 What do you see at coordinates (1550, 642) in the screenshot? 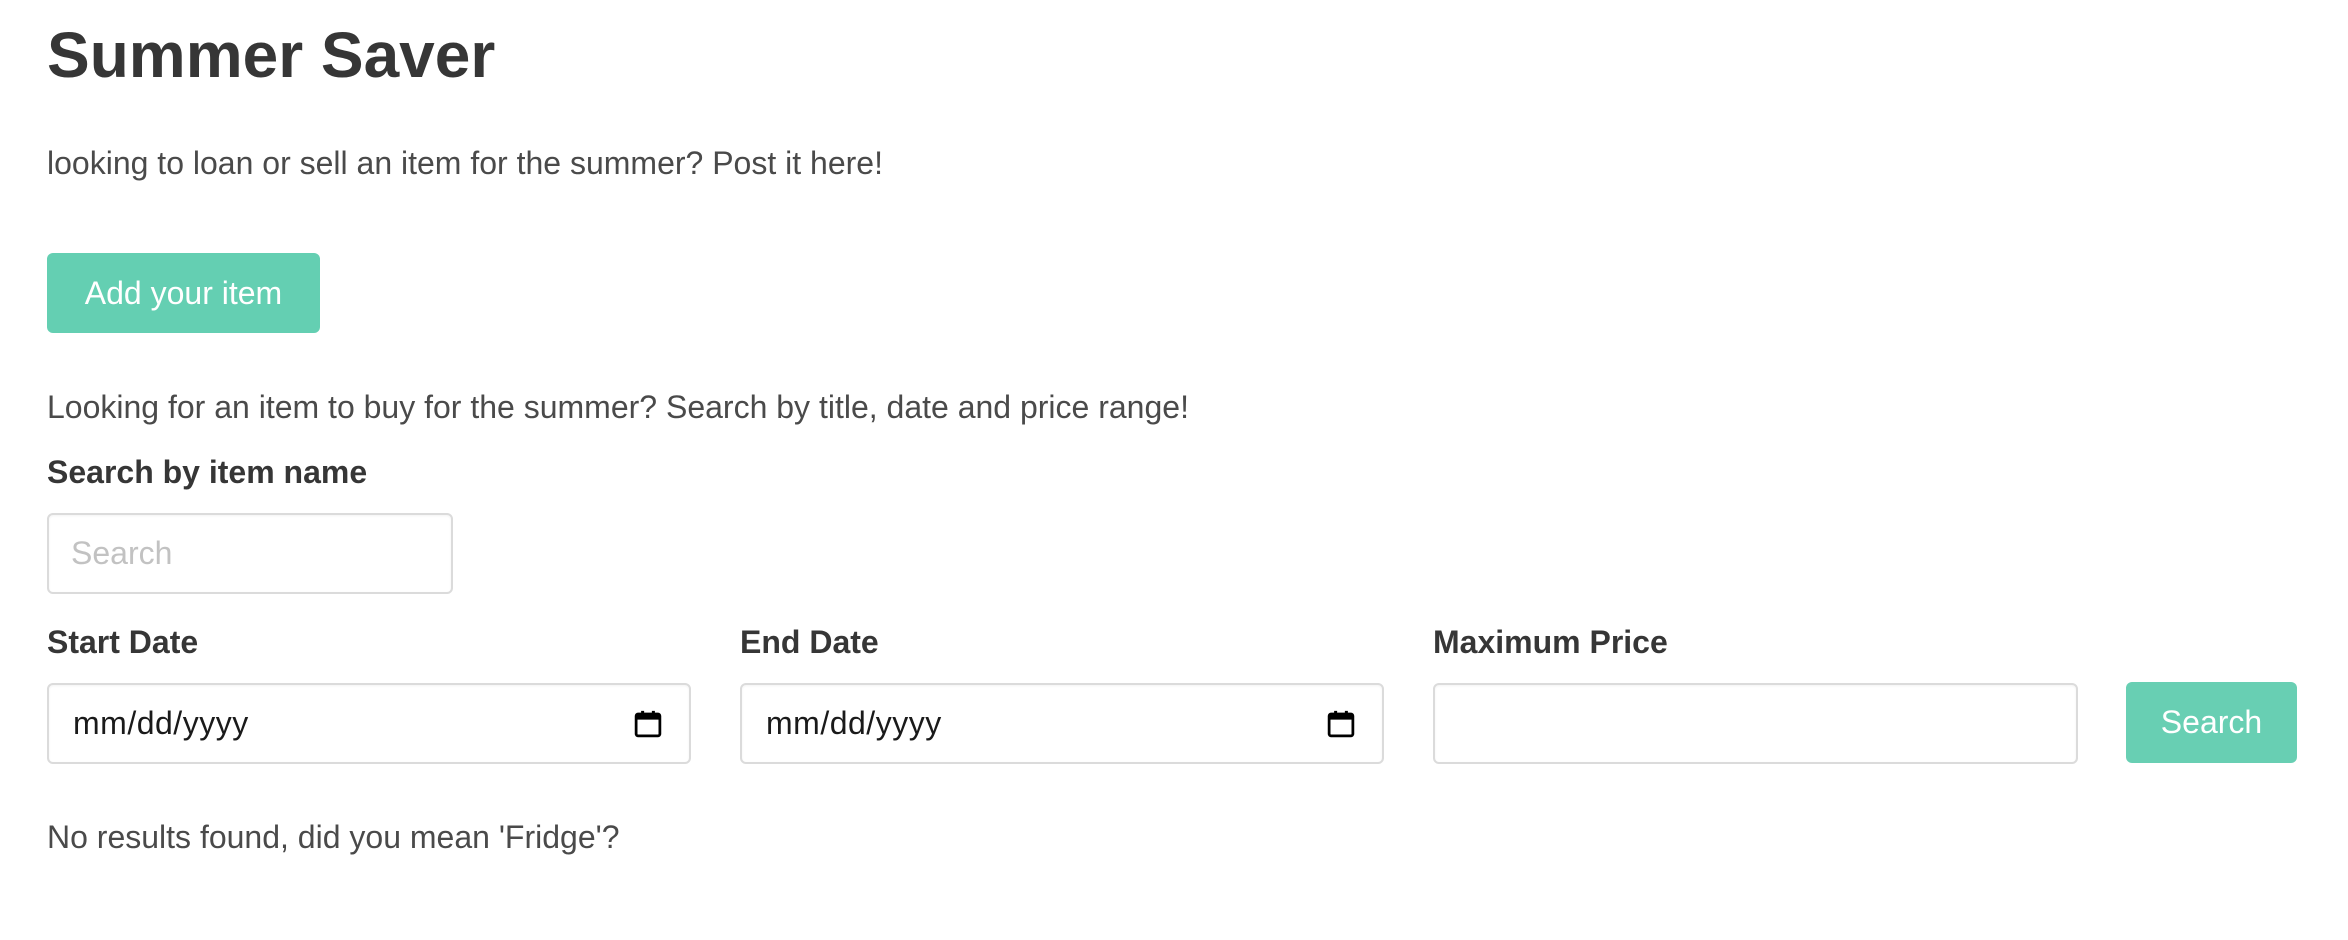
I see `max-price-label: Maximum Price` at bounding box center [1550, 642].